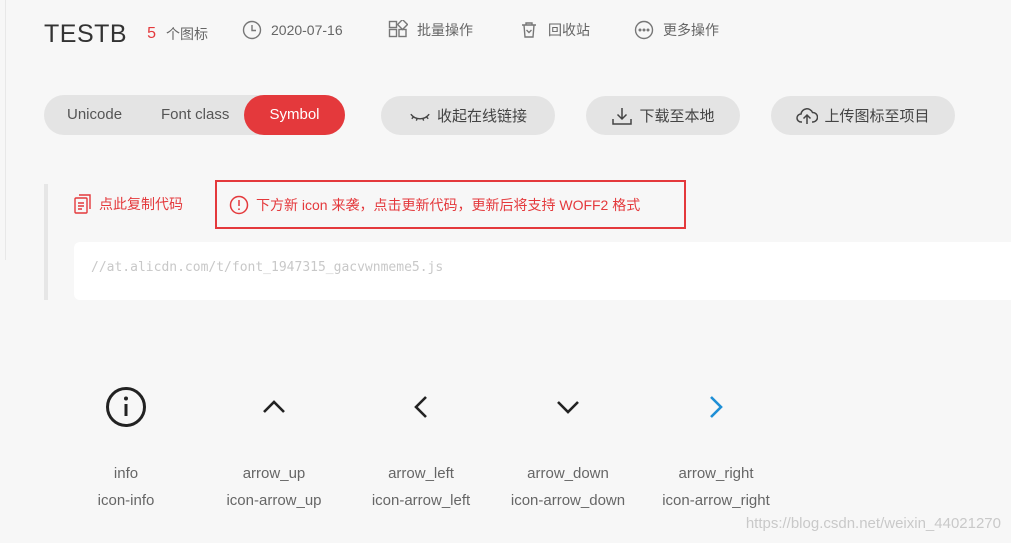 The image size is (1011, 543). I want to click on created-date: 2020-07-16, so click(292, 30).